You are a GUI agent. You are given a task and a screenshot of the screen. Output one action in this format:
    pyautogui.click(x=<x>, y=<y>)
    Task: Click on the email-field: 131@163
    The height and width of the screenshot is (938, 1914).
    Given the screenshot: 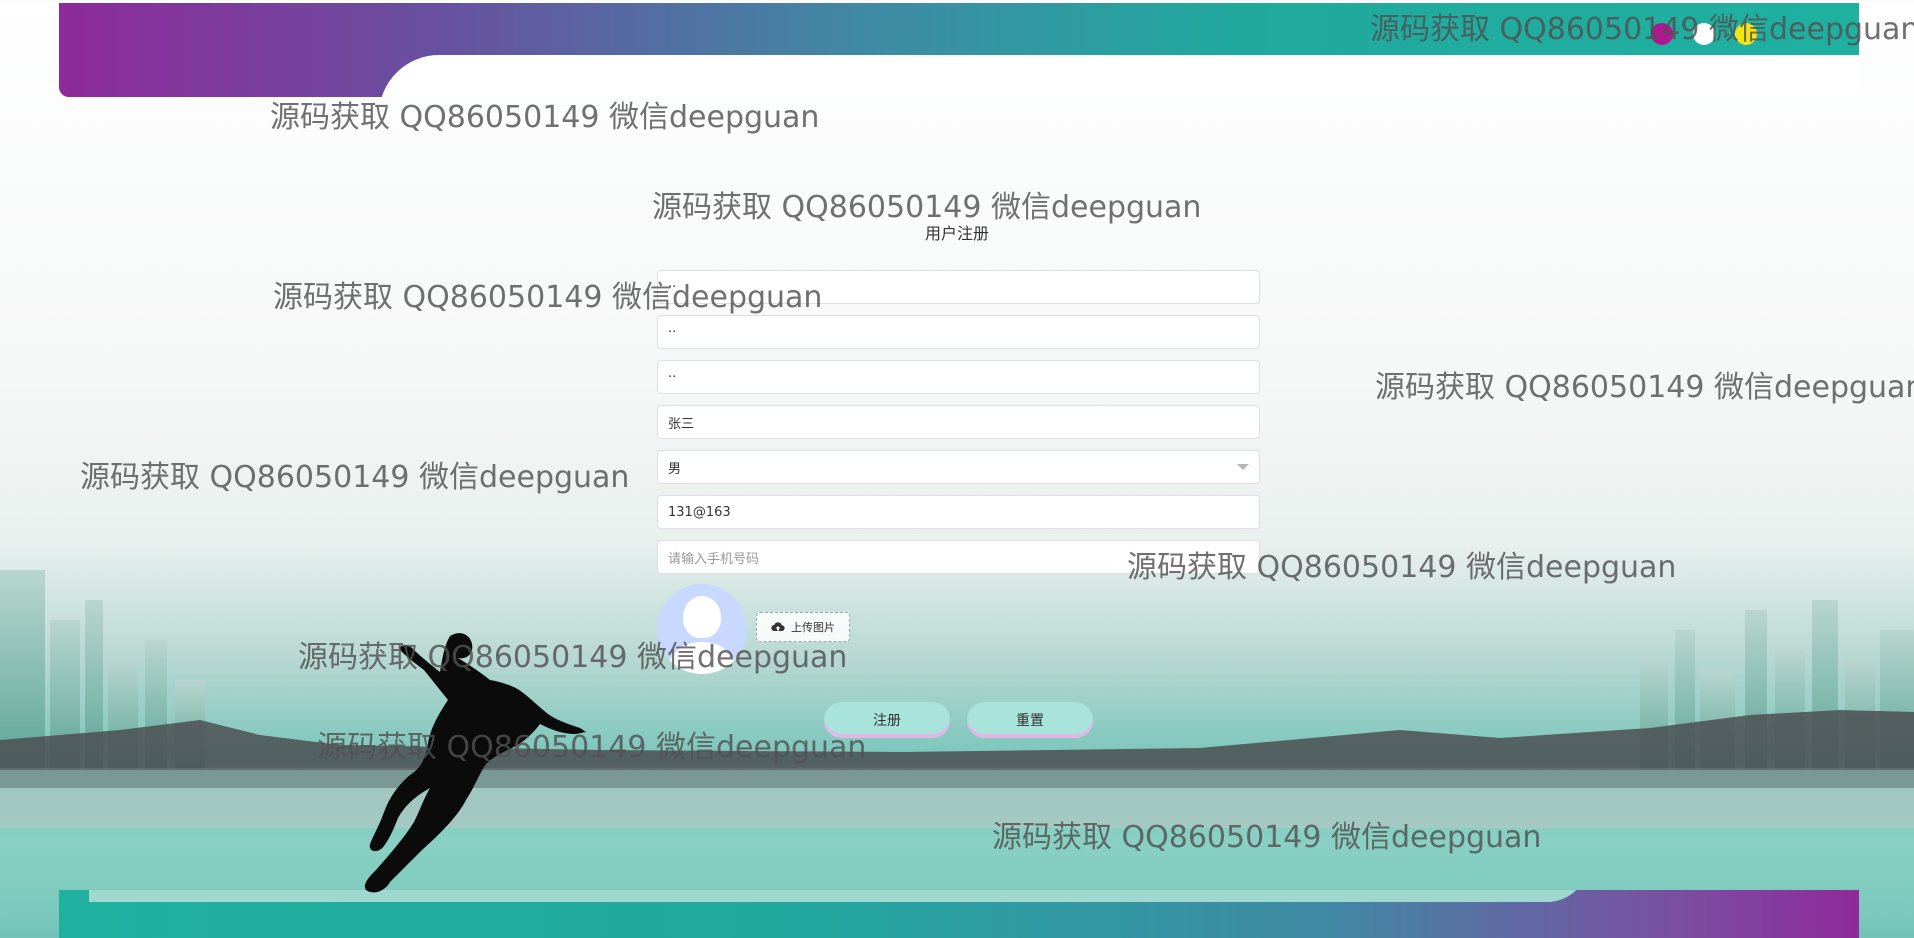 What is the action you would take?
    pyautogui.click(x=958, y=512)
    